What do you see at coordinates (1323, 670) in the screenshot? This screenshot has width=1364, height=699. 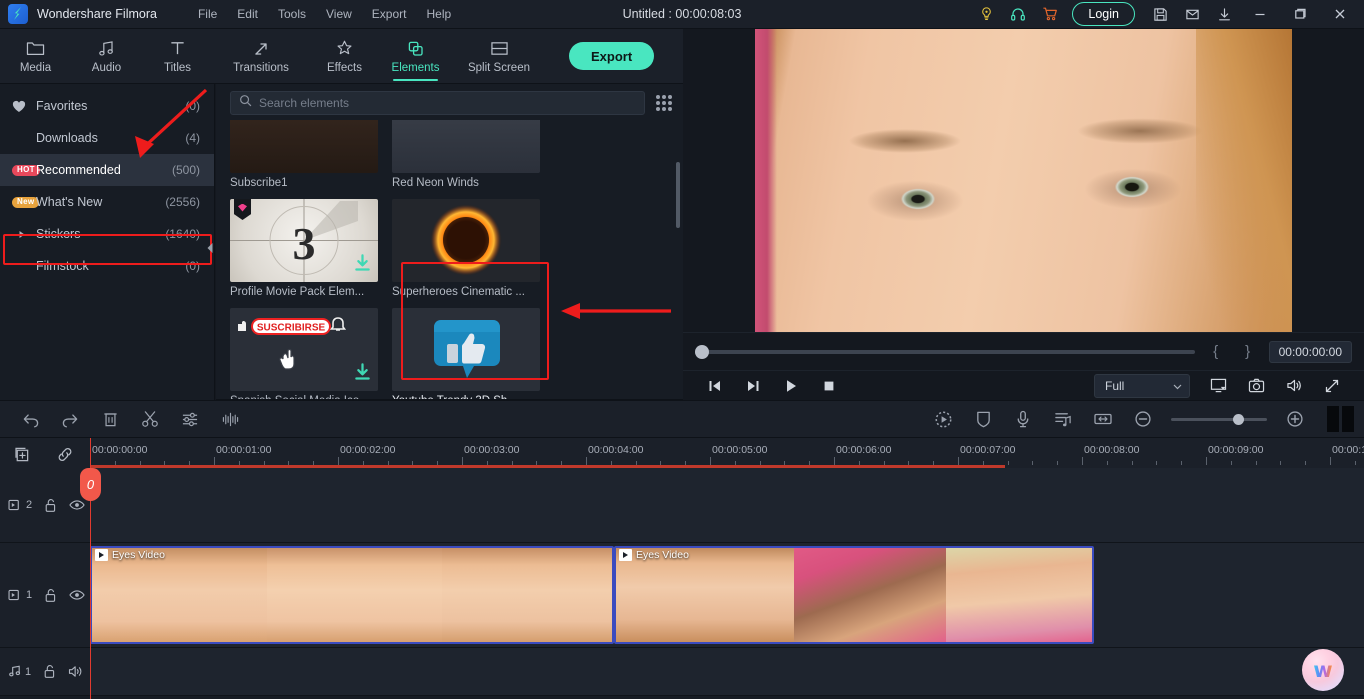 I see `wondershare-assistant: w` at bounding box center [1323, 670].